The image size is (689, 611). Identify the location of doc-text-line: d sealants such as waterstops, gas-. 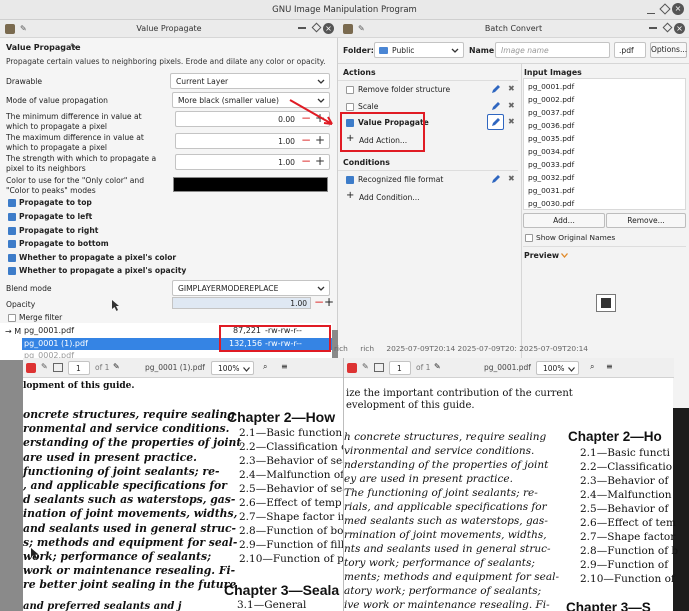
(129, 500).